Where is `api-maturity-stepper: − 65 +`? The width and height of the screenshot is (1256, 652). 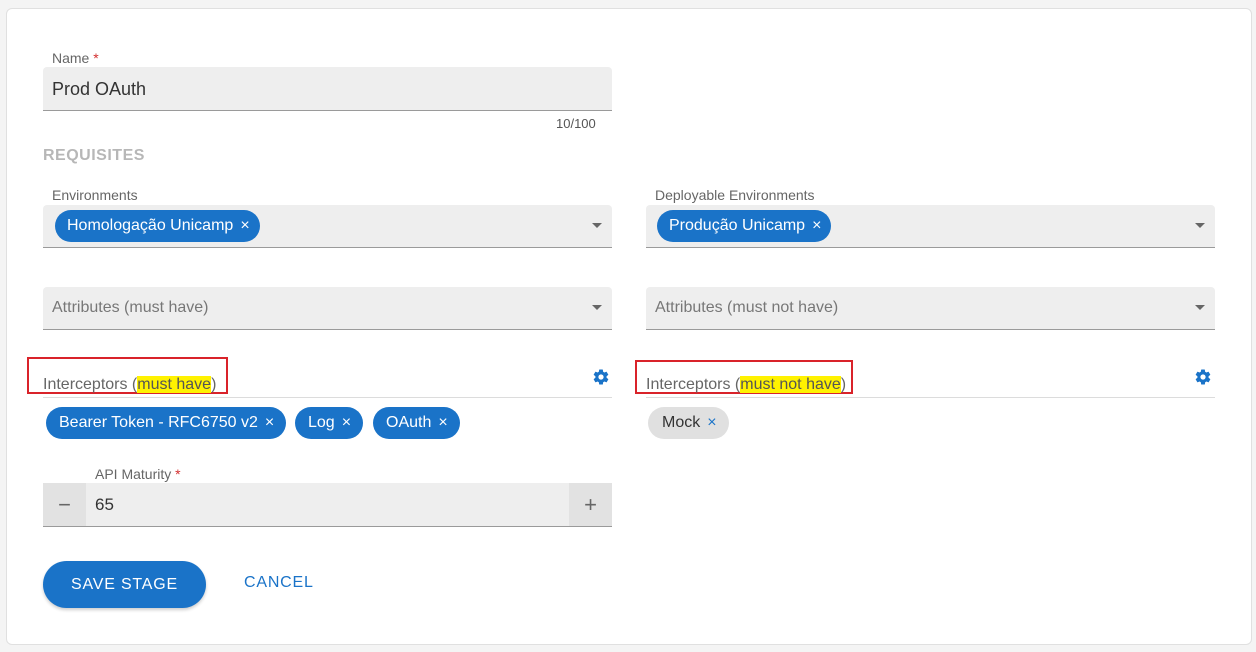
api-maturity-stepper: − 65 + is located at coordinates (327, 505).